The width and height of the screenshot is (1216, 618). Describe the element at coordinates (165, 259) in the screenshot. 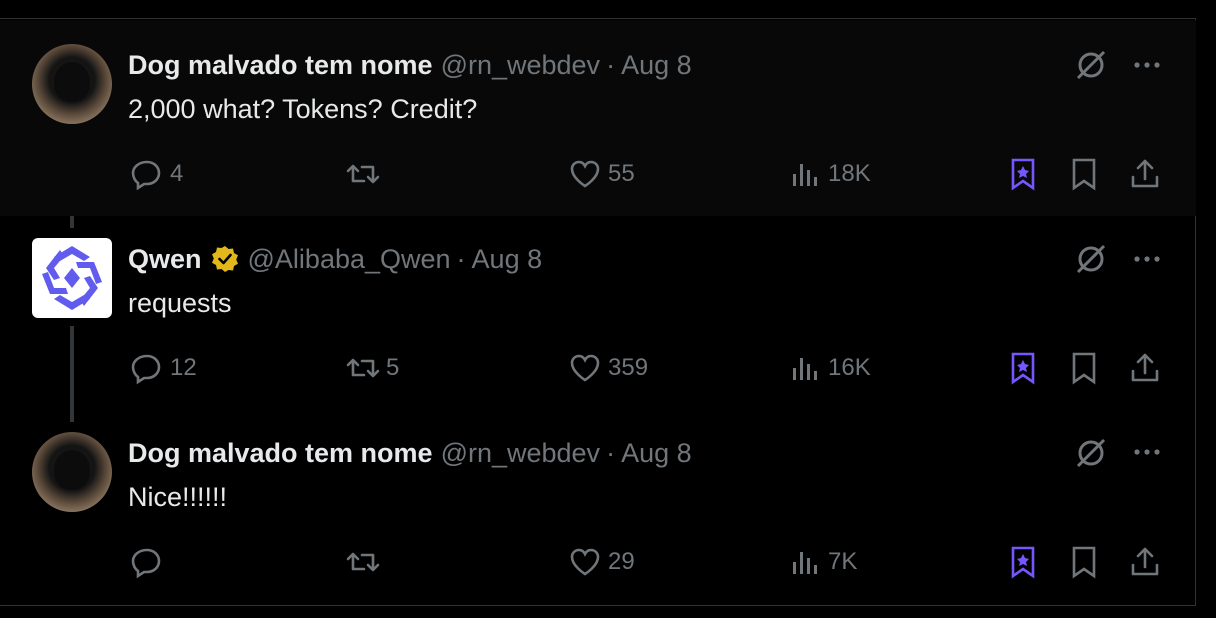

I see `display-name: Qwen` at that location.